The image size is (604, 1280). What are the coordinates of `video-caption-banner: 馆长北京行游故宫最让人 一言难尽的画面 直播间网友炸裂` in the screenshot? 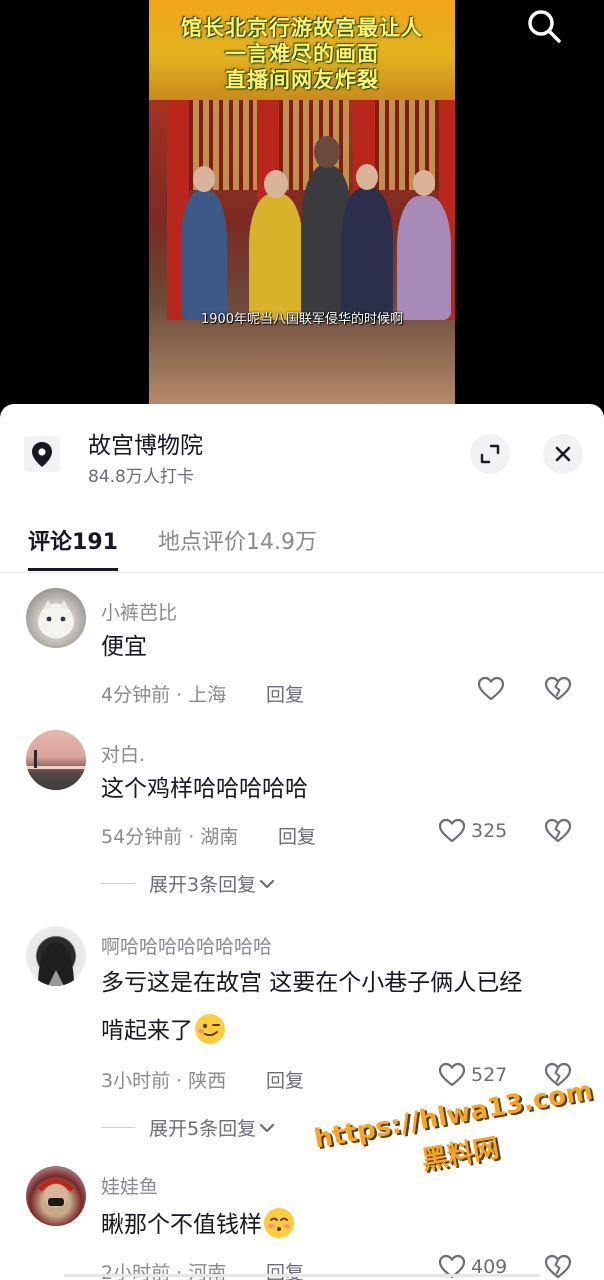 It's located at (302, 50).